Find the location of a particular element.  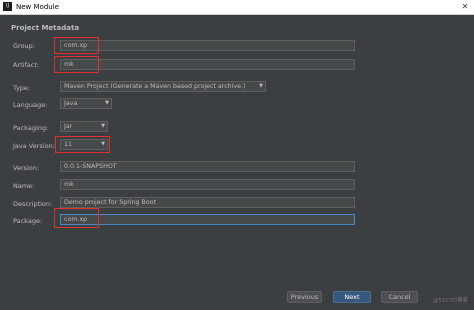

watermark: @51CTO博客 is located at coordinates (450, 301).